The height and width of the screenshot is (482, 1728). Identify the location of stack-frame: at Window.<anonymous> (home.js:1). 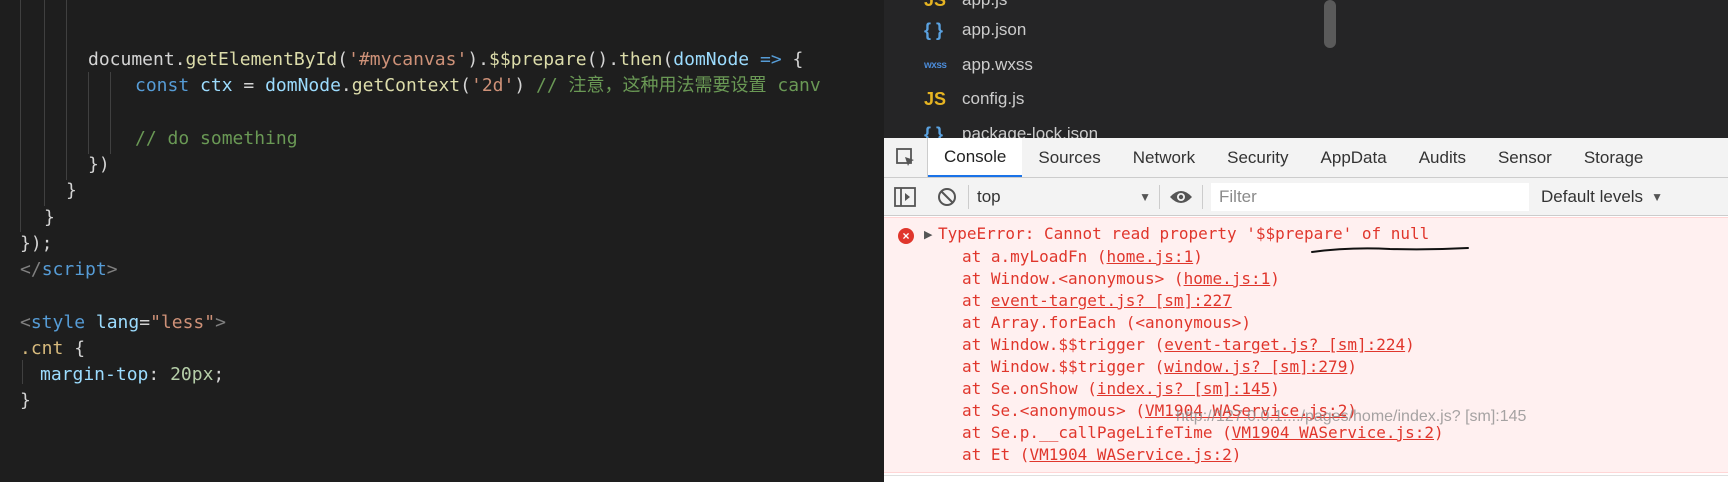
(1121, 279).